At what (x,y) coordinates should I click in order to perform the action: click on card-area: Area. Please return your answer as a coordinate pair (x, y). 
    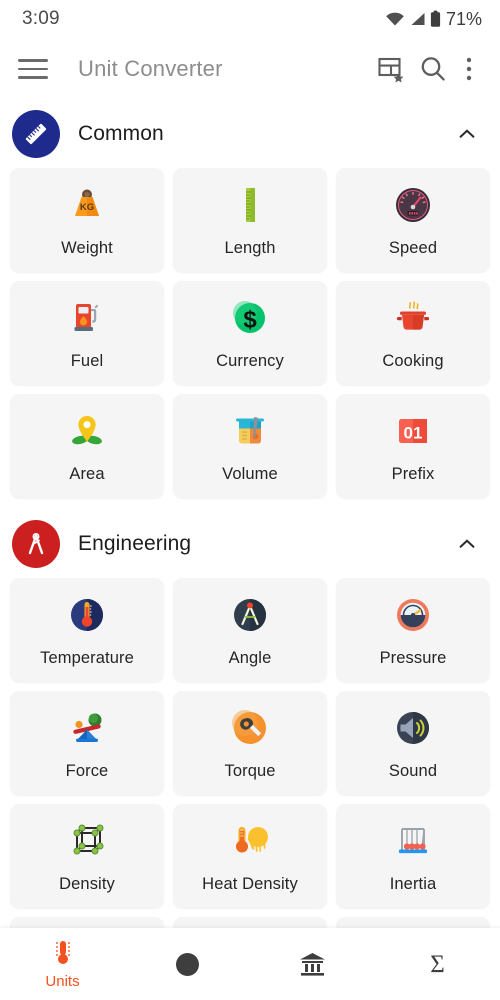
    Looking at the image, I should click on (87, 446).